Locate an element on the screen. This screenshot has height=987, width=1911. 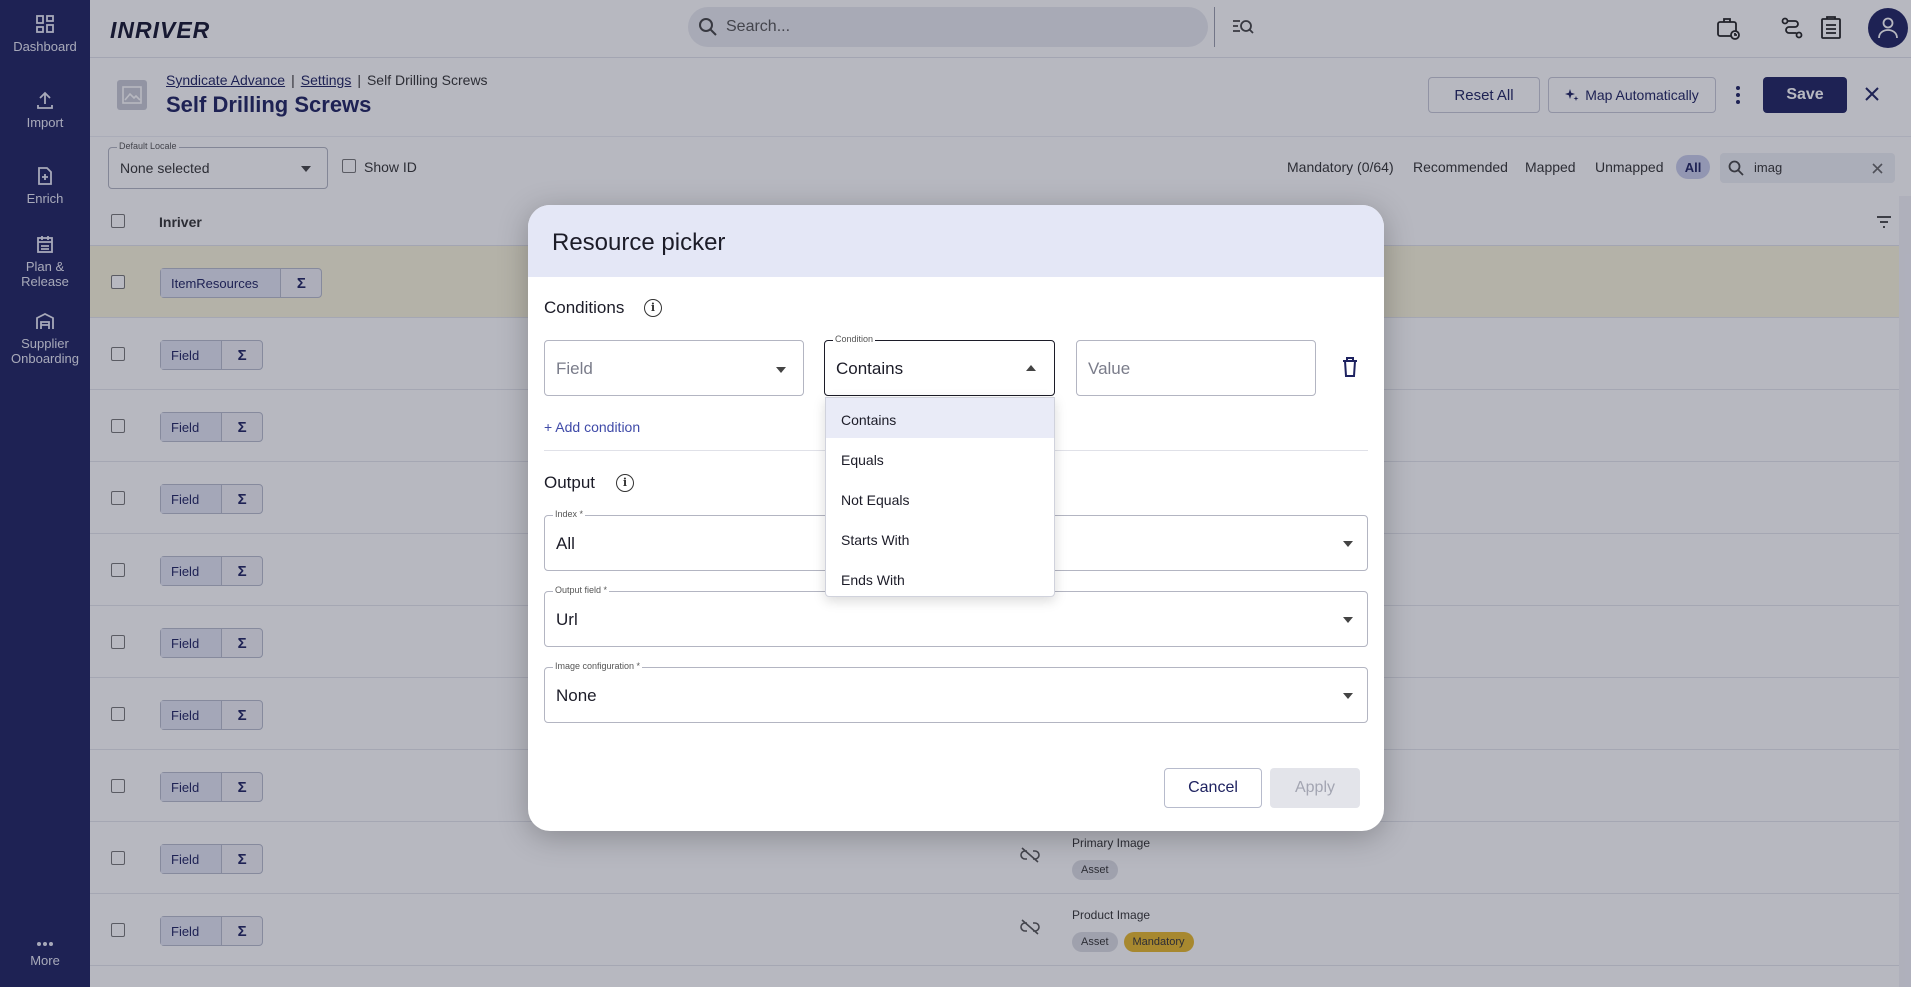
cancel-button: Cancel is located at coordinates (1213, 788).